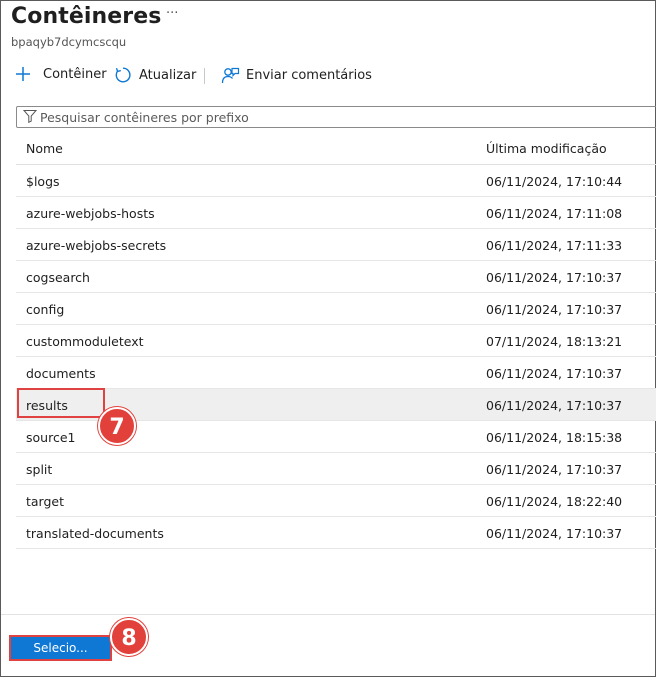 The image size is (656, 677). I want to click on table-row: documents 06/11/2024, 17:10:37, so click(336, 373).